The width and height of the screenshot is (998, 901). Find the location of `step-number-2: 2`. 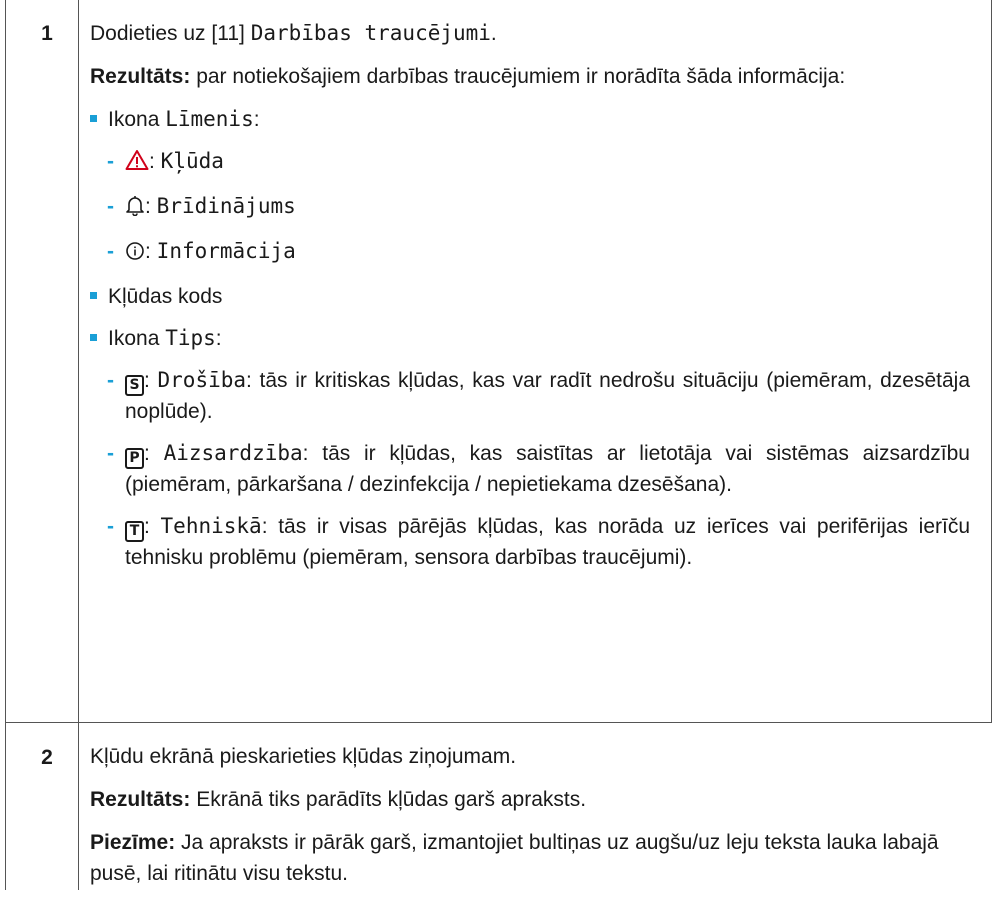

step-number-2: 2 is located at coordinates (47, 757).